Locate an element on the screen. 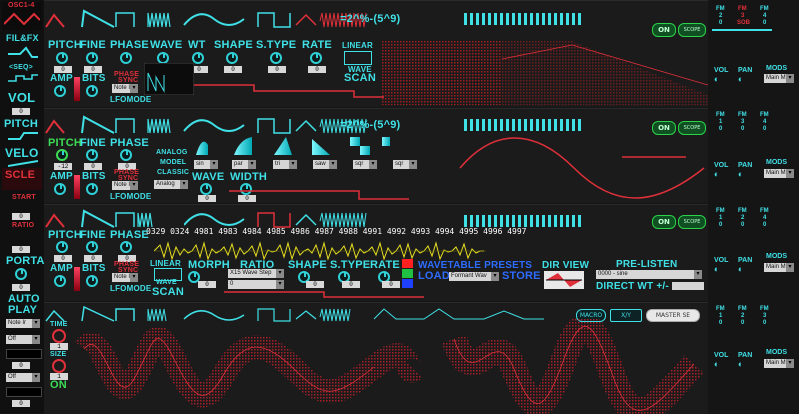 The width and height of the screenshot is (799, 414). osc1-linear-toggle is located at coordinates (358, 58).